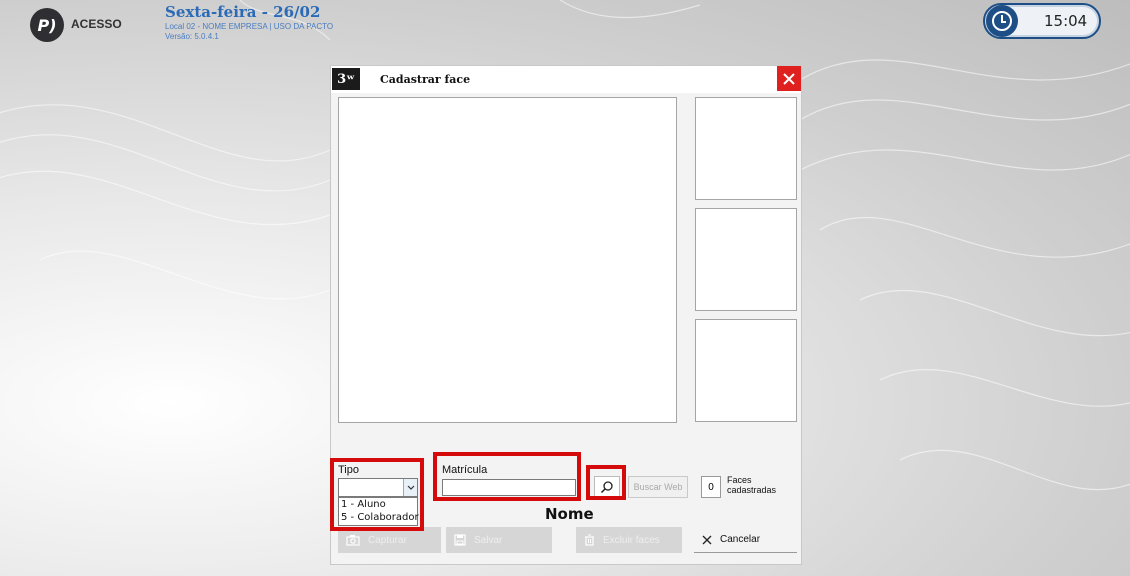 The width and height of the screenshot is (1130, 576). Describe the element at coordinates (460, 540) in the screenshot. I see `save-icon` at that location.